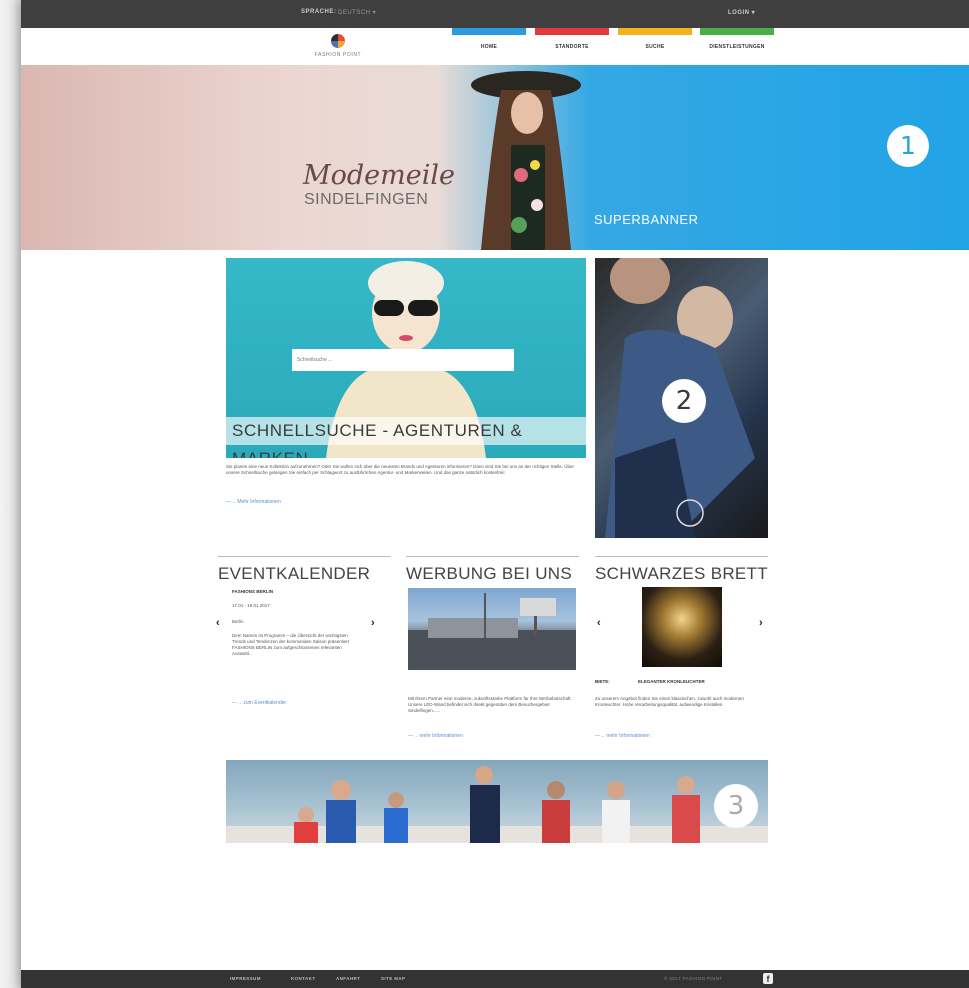  I want to click on quick-search-input, so click(403, 360).